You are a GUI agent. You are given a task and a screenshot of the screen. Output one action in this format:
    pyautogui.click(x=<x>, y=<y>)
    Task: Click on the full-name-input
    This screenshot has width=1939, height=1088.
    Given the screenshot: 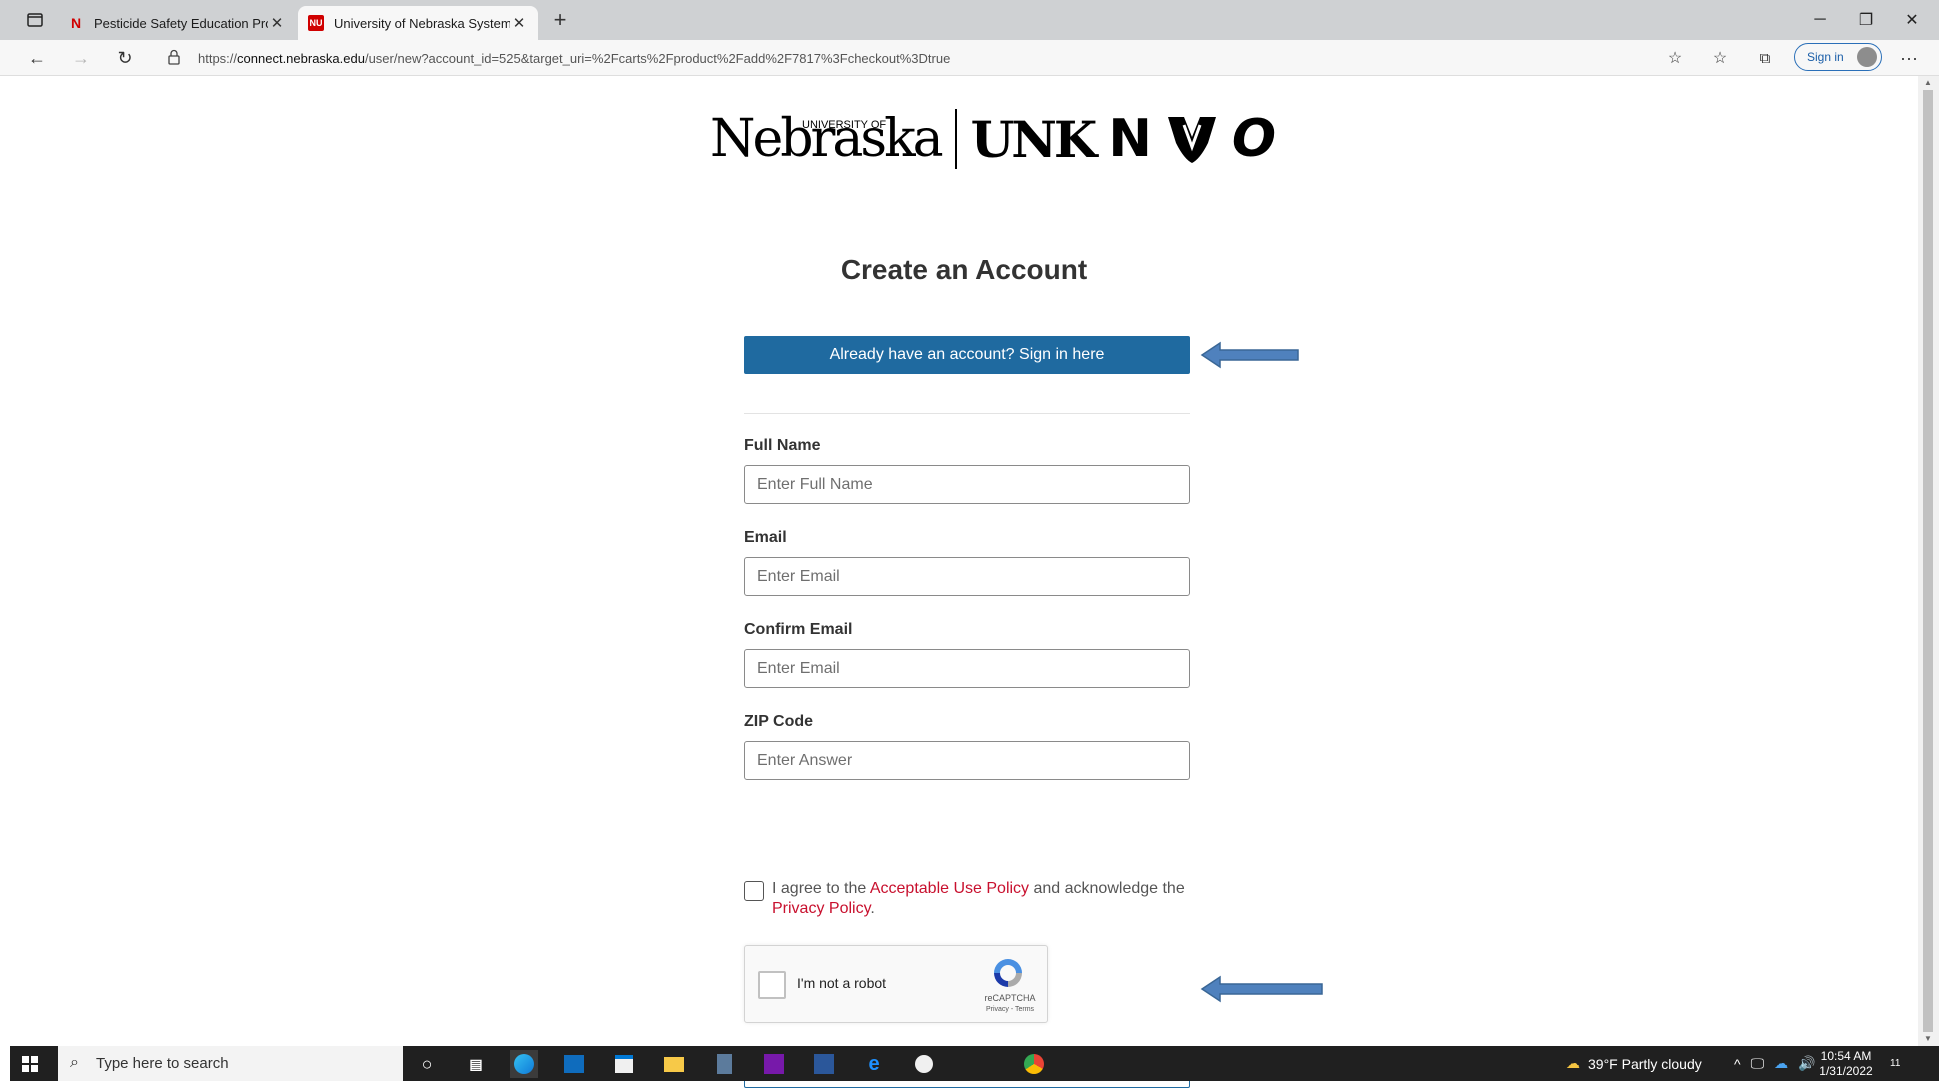 What is the action you would take?
    pyautogui.click(x=967, y=484)
    